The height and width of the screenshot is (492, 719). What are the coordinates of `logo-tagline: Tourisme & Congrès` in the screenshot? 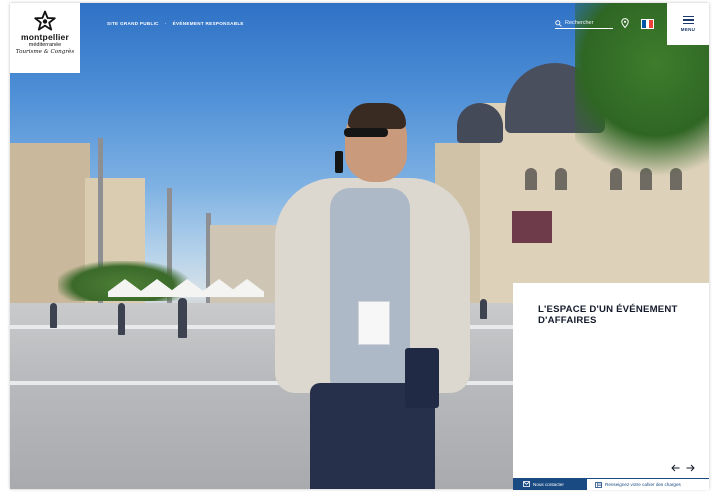 It's located at (45, 52).